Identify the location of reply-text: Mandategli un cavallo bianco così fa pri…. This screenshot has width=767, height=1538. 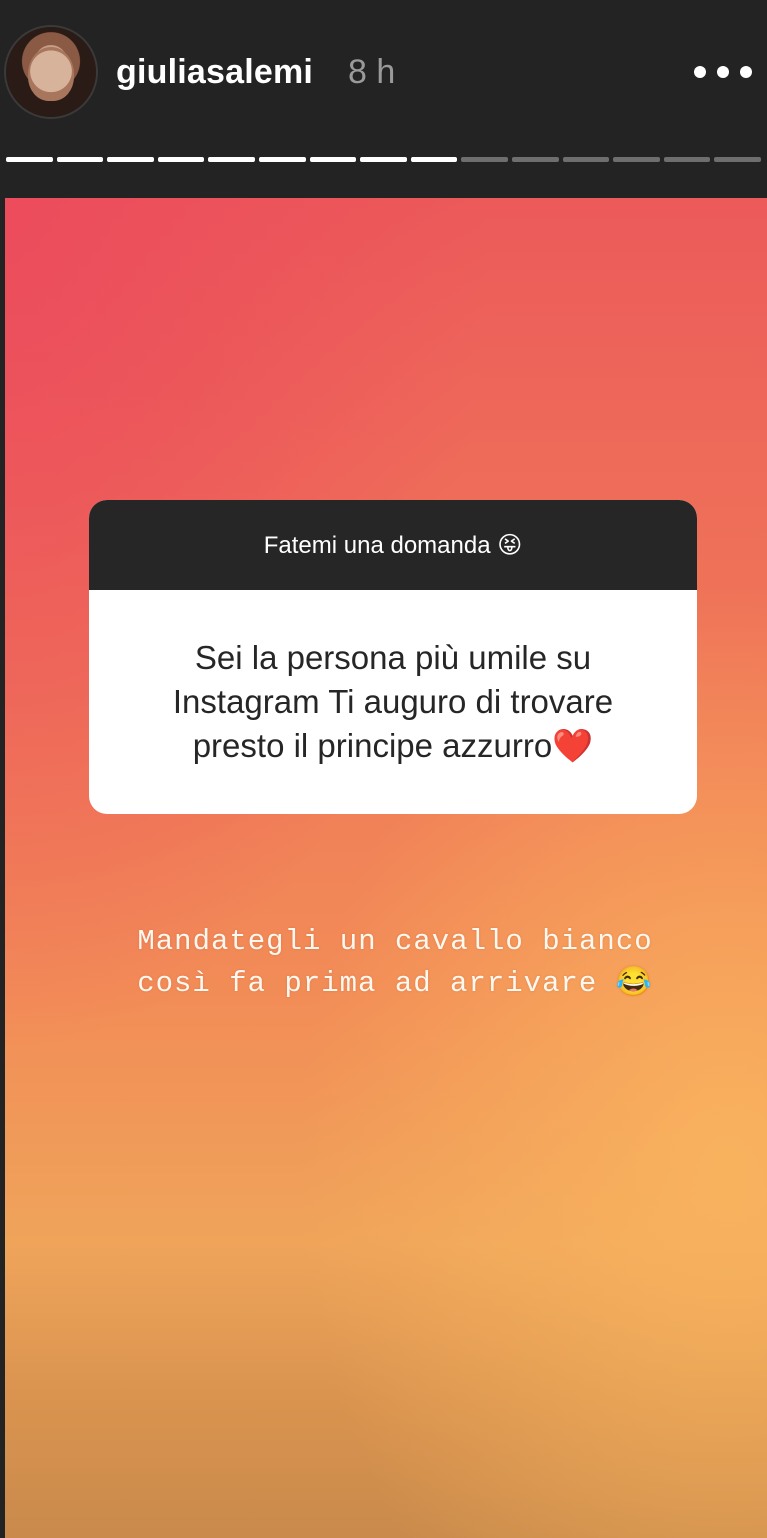
(395, 963).